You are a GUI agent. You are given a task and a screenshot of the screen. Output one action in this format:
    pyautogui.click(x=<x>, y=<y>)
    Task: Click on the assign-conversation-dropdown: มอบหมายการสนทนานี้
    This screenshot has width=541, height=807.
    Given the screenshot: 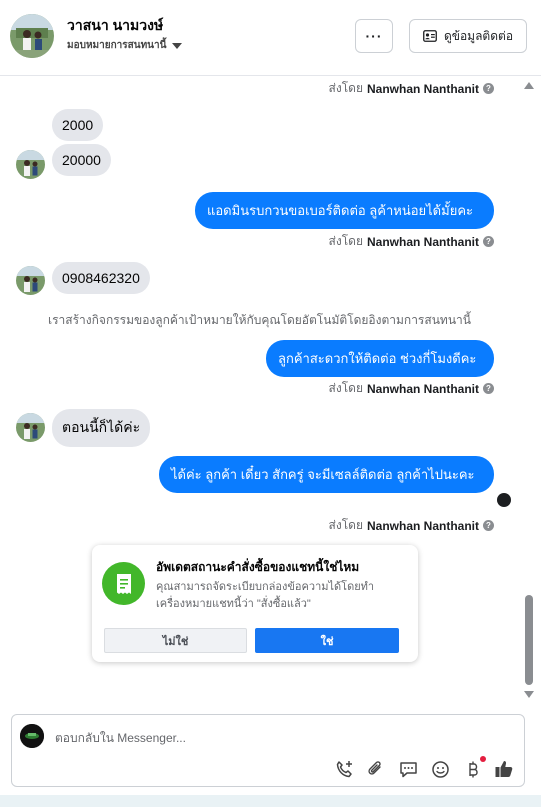 What is the action you would take?
    pyautogui.click(x=125, y=45)
    